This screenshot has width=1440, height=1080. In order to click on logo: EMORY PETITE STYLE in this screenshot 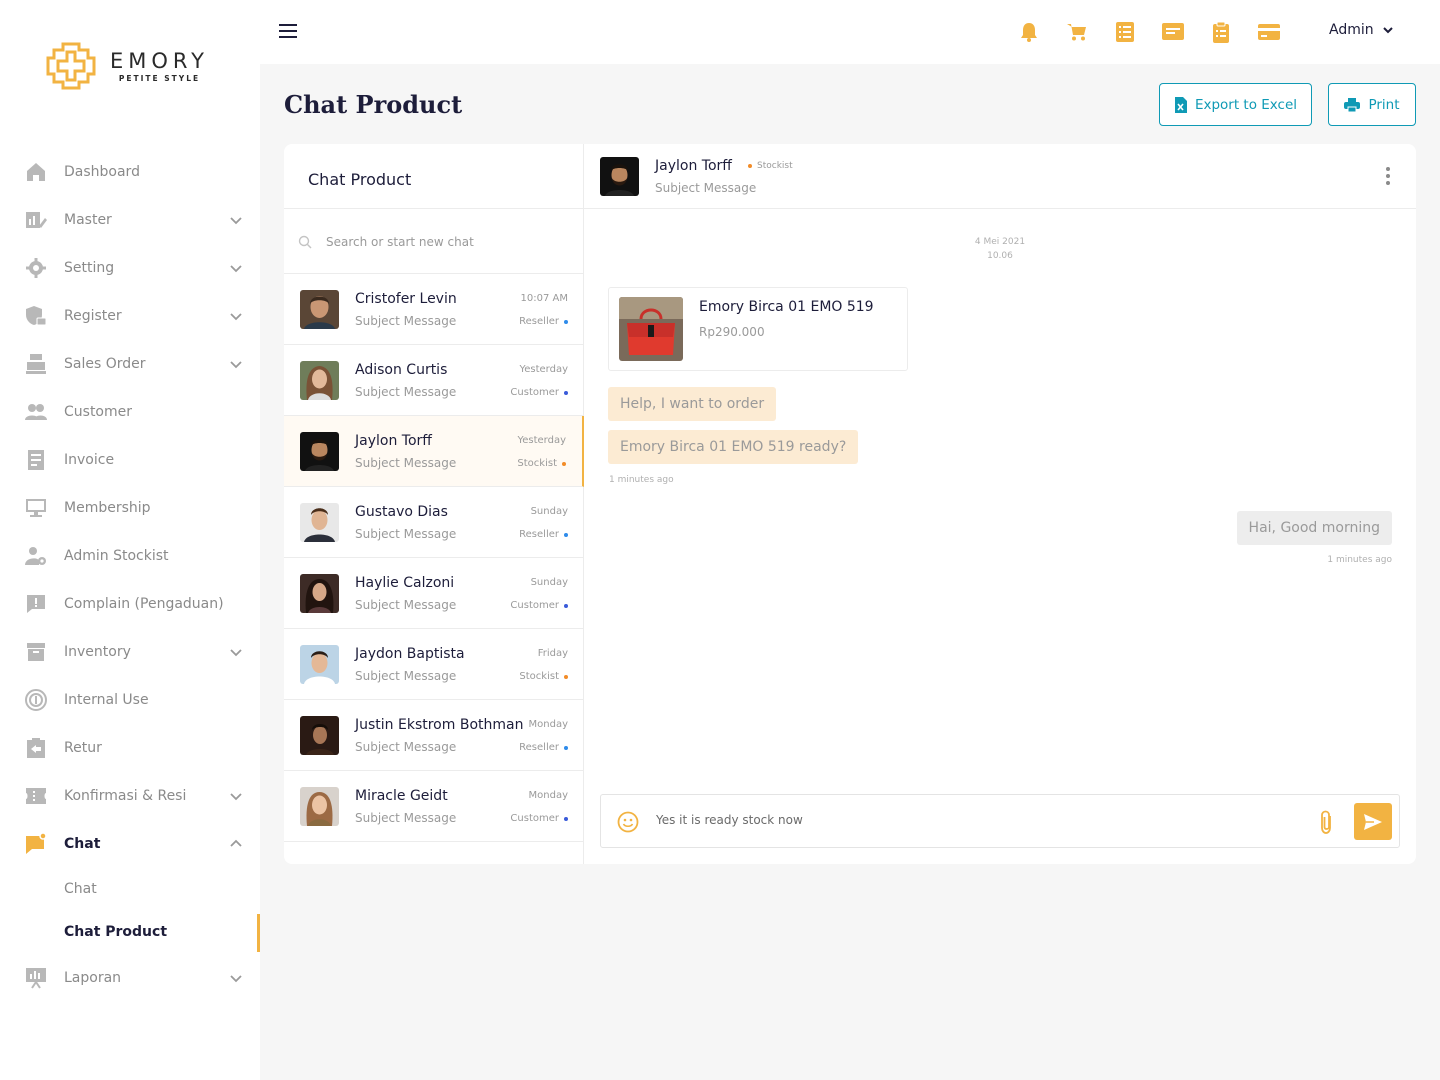, I will do `click(127, 66)`.